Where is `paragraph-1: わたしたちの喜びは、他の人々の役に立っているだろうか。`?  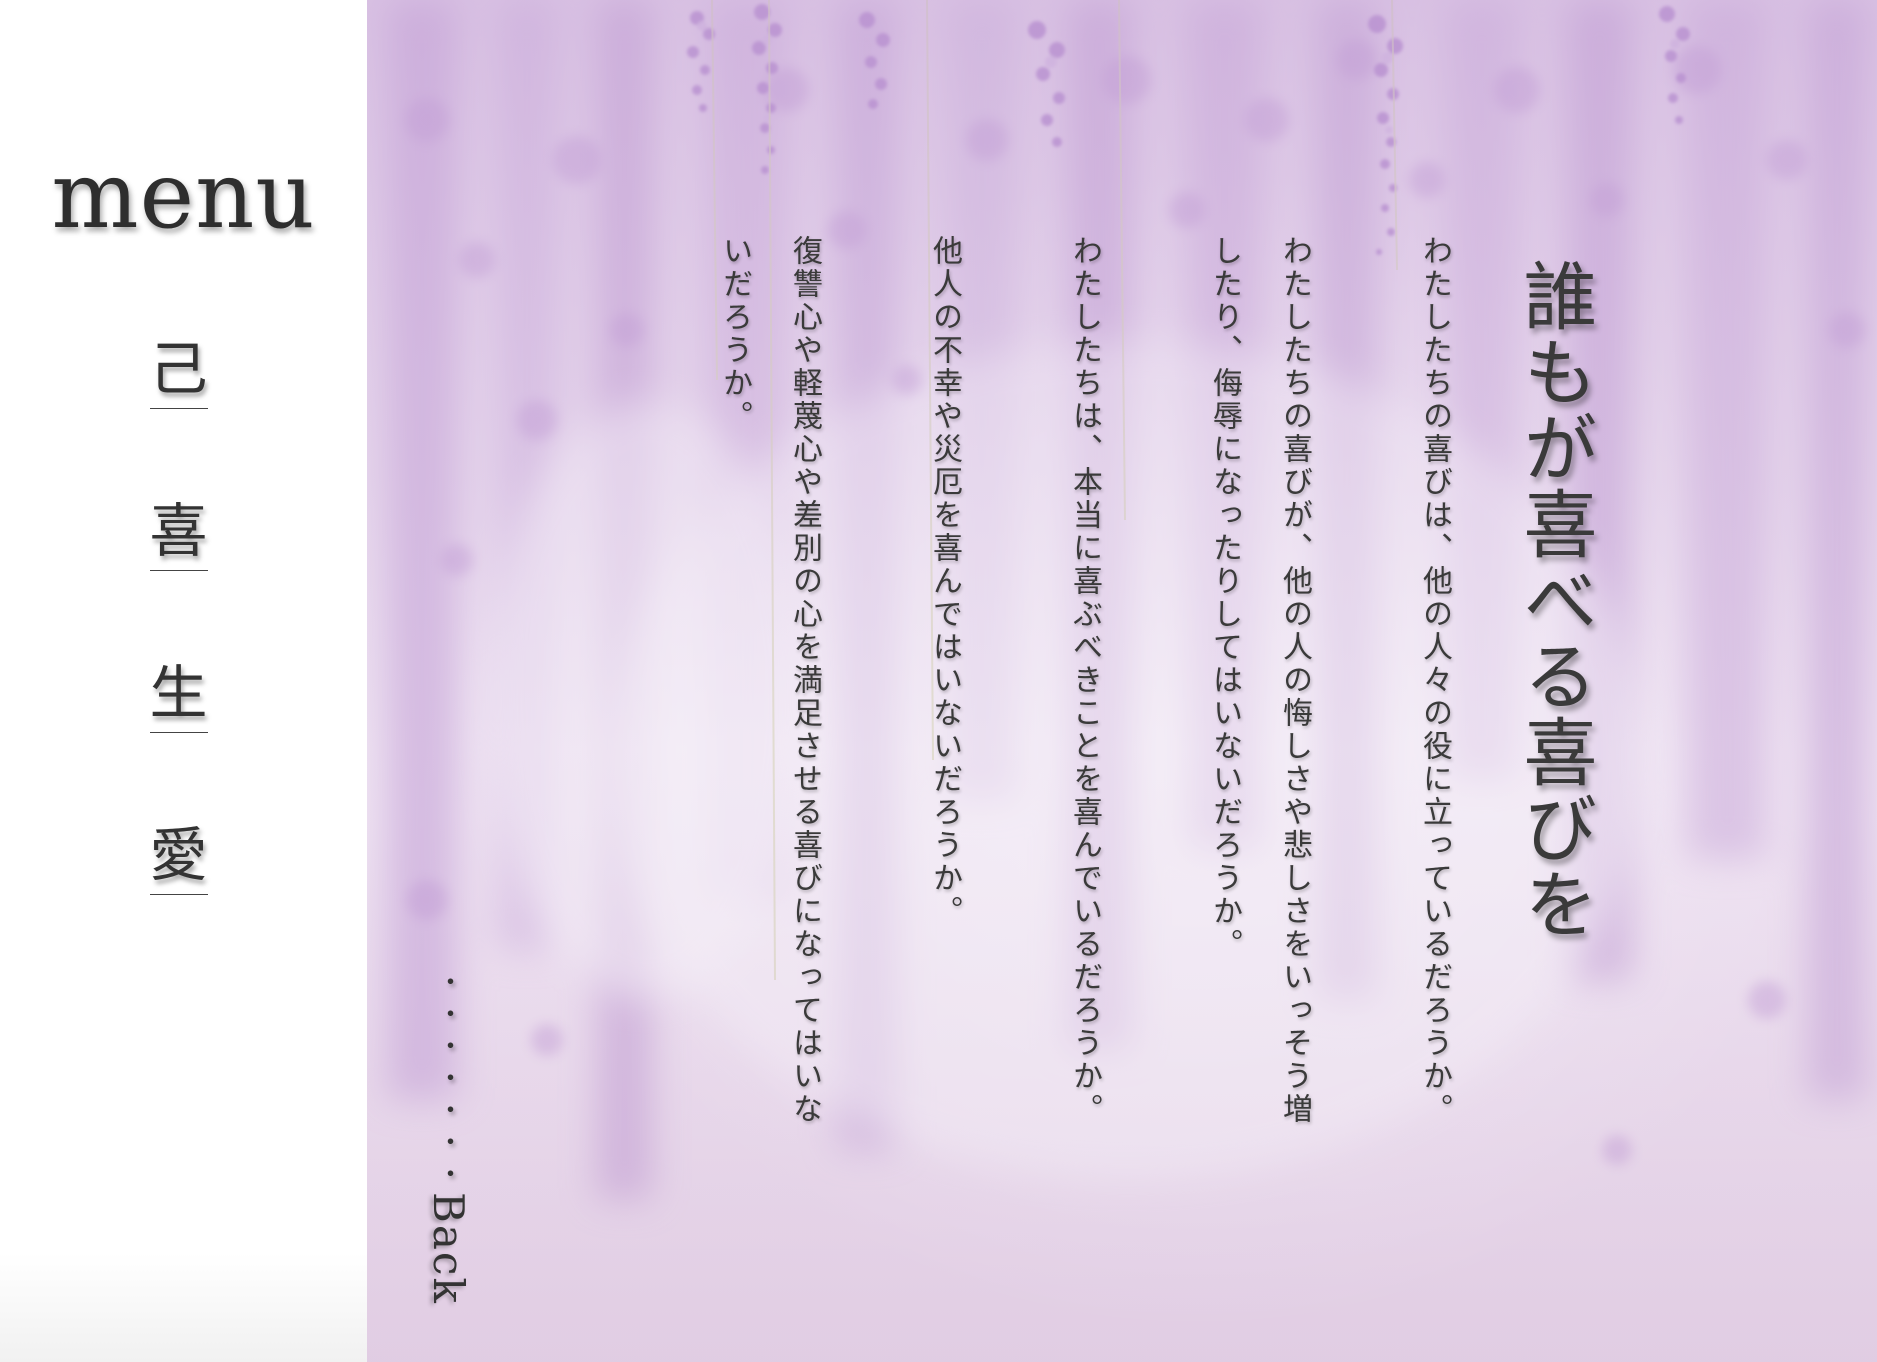
paragraph-1: わたしたちの喜びは、他の人々の役に立っているだろうか。 is located at coordinates (1434, 680).